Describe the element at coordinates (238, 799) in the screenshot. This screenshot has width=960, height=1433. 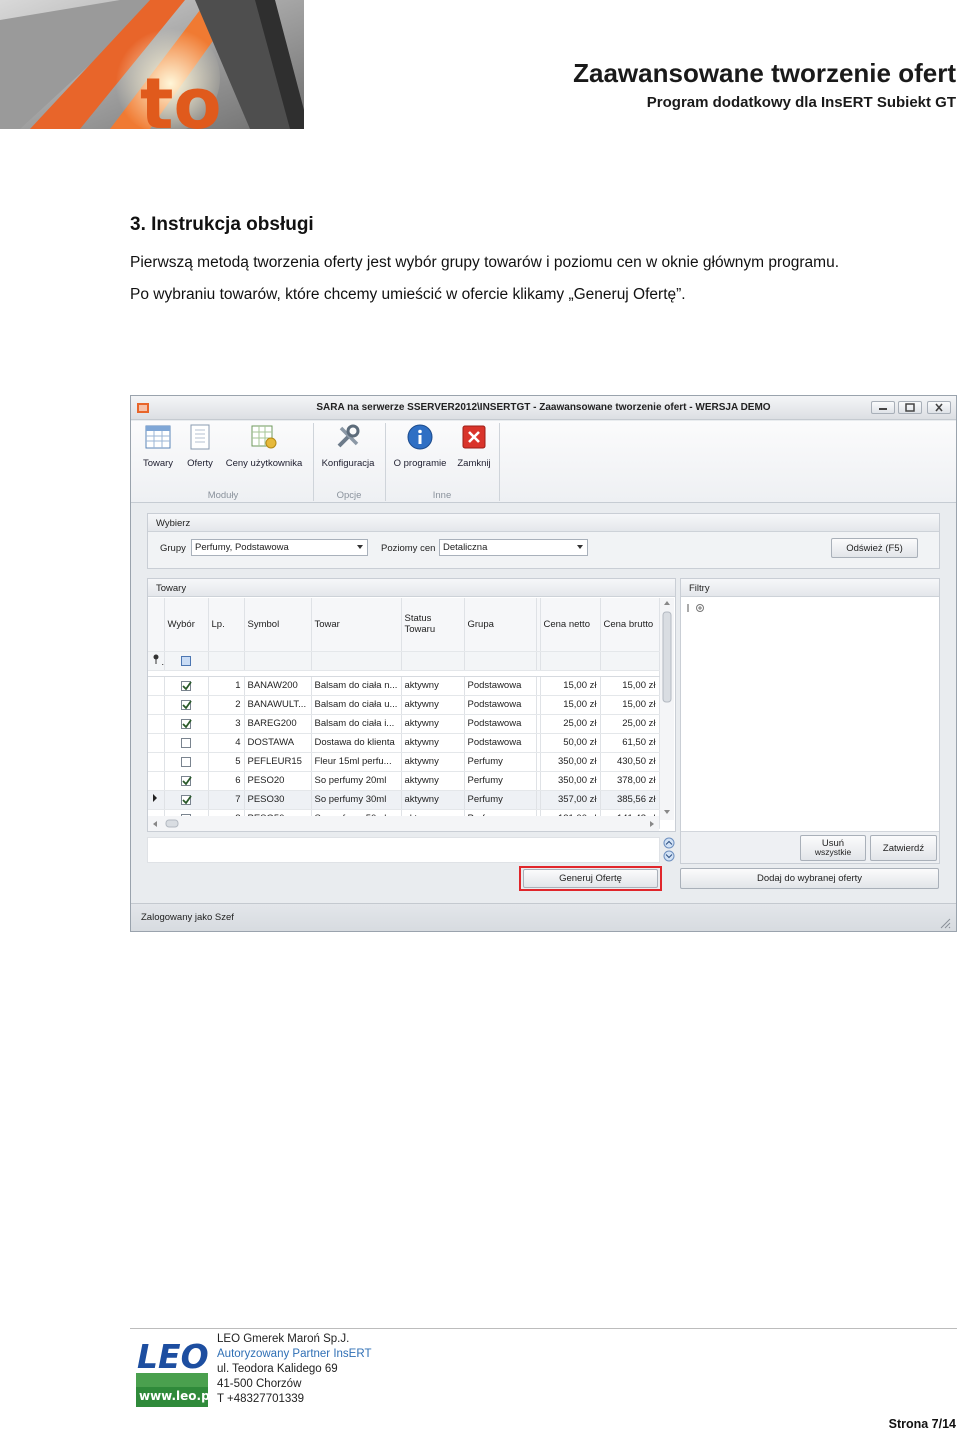
I see `cell-lp: 7` at that location.